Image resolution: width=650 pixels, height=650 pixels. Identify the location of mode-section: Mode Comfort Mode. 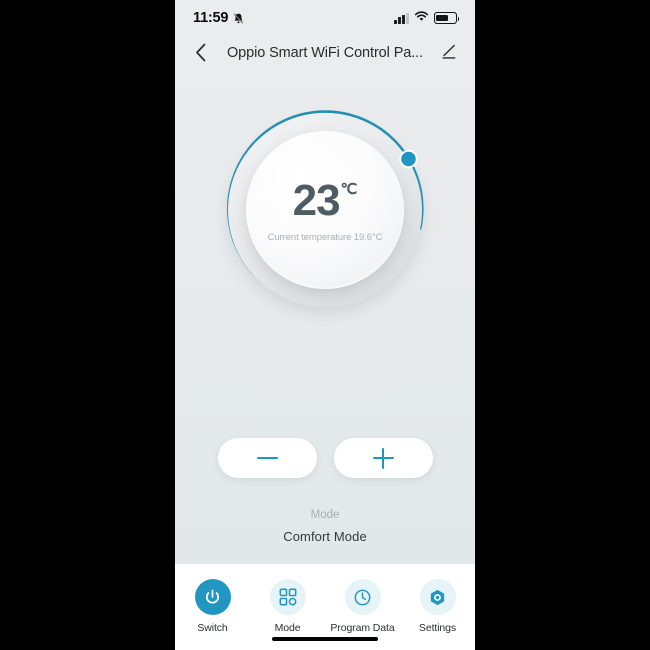
(325, 526).